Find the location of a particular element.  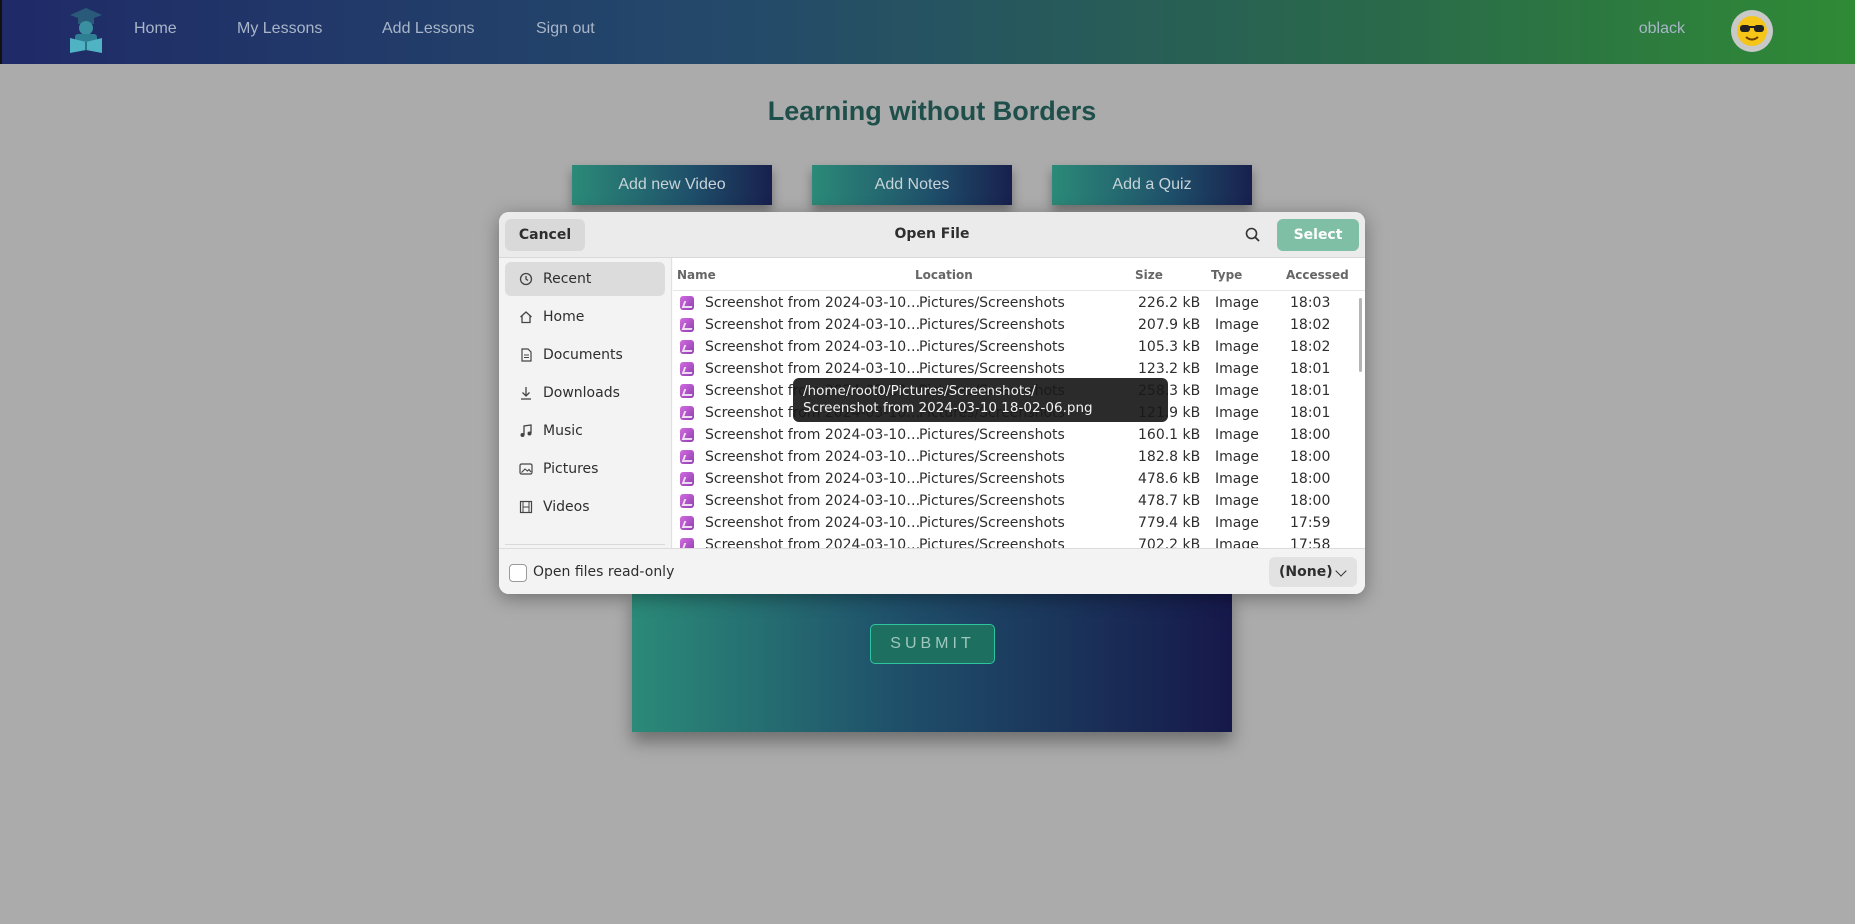

submit-button: SUBMIT is located at coordinates (932, 644).